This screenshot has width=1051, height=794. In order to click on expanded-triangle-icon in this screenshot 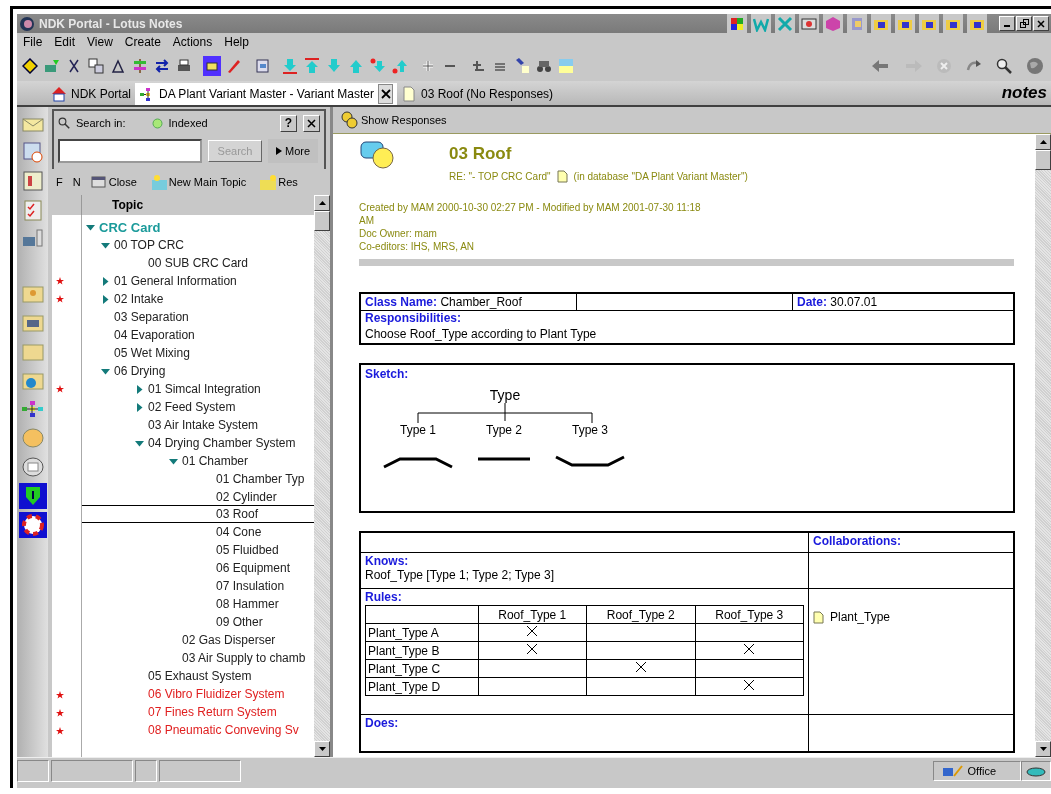, I will do `click(173, 461)`.